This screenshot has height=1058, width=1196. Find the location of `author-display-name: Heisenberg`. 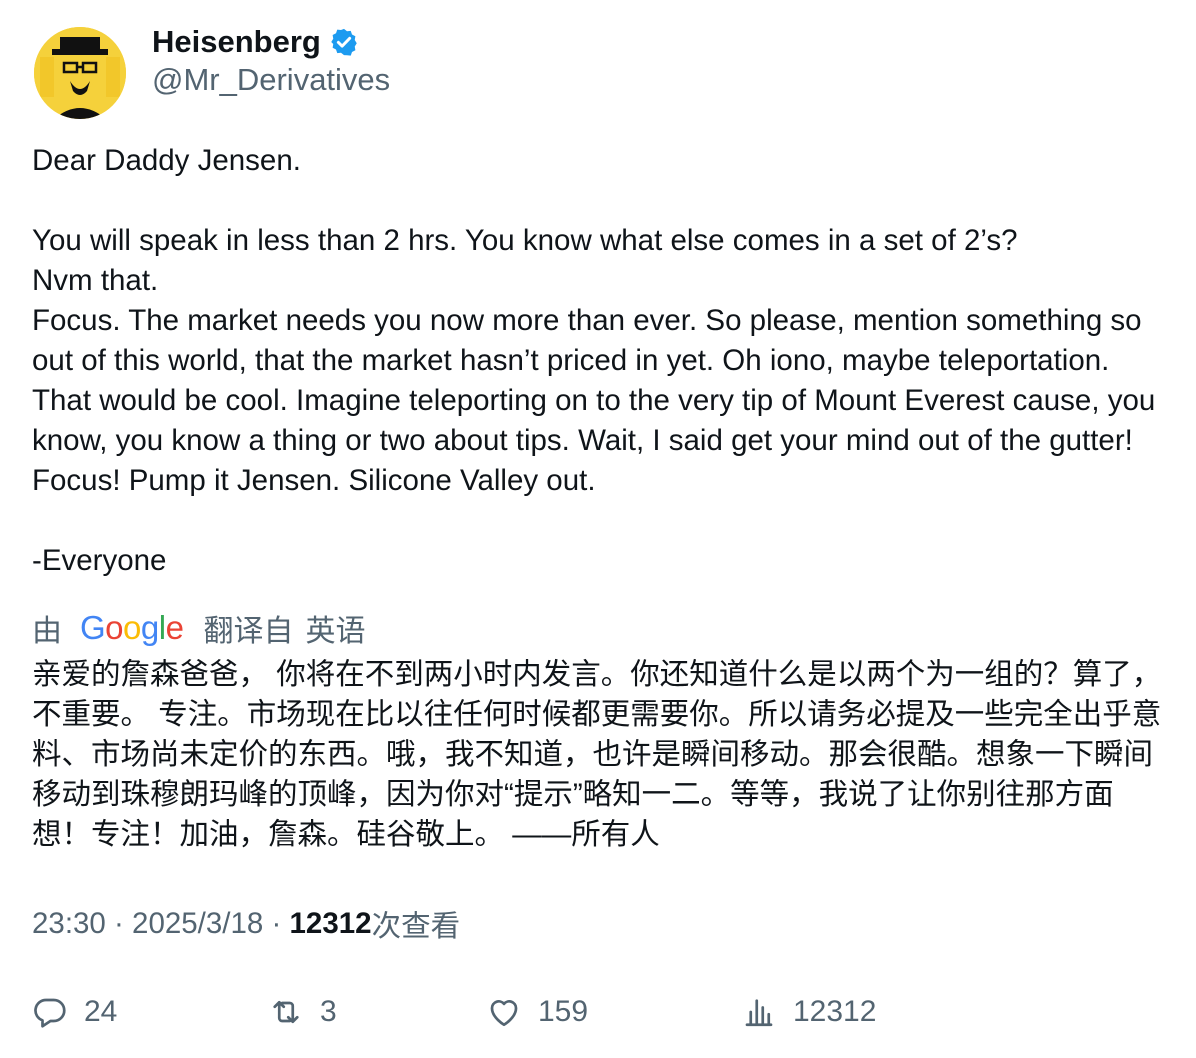

author-display-name: Heisenberg is located at coordinates (236, 42).